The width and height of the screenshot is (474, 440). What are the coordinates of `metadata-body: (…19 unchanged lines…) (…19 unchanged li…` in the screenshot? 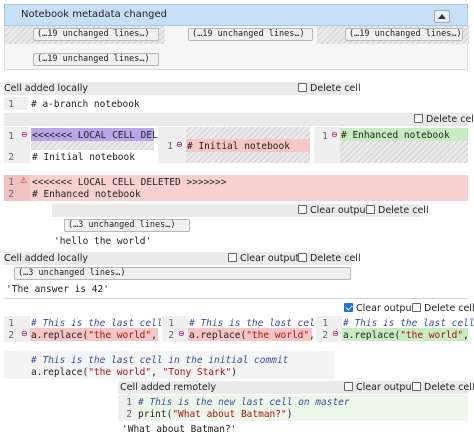 It's located at (236, 48).